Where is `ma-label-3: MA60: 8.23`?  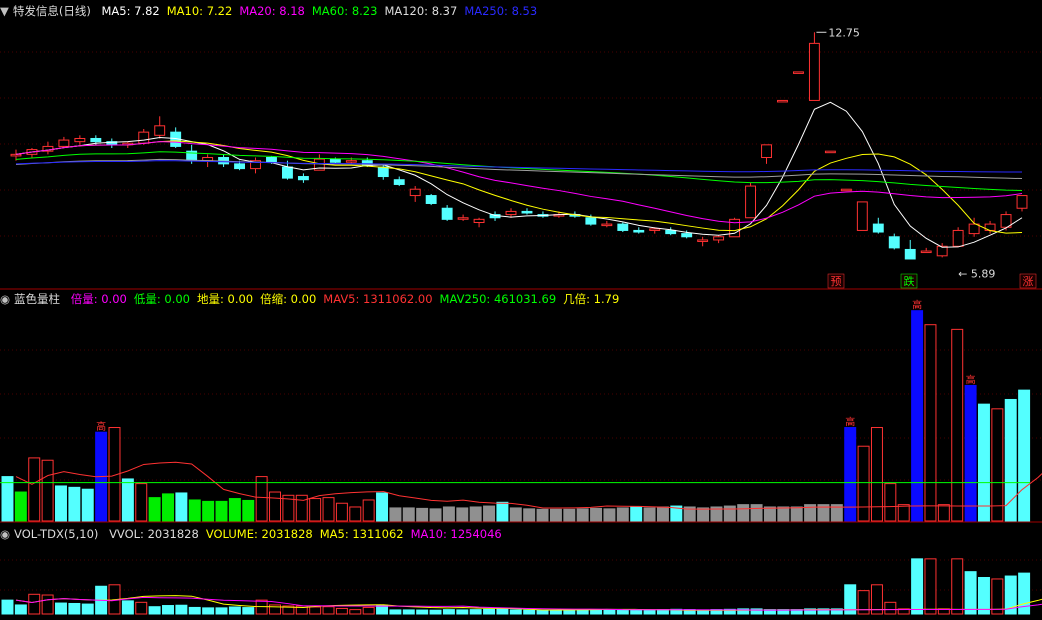
ma-label-3: MA60: 8.23 is located at coordinates (344, 11).